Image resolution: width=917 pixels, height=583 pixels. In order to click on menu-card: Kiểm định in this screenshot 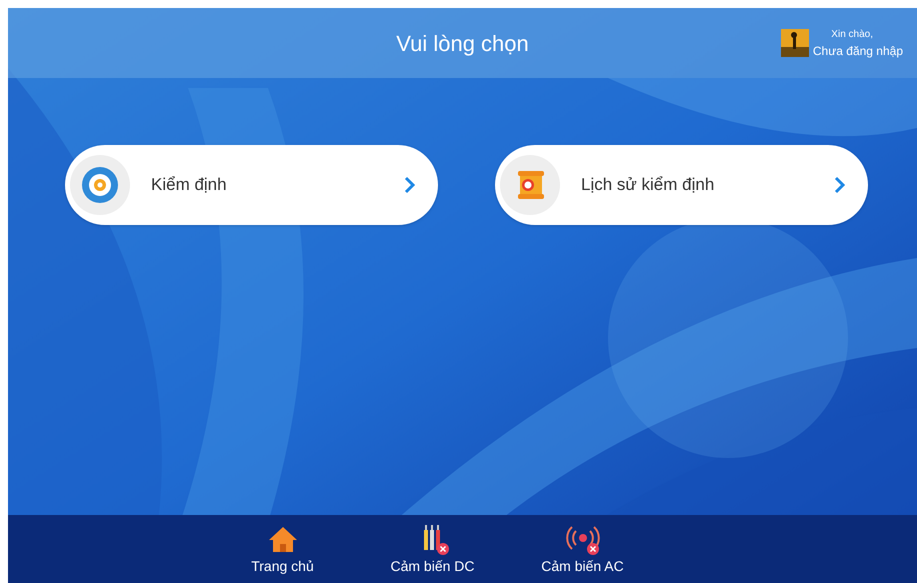, I will do `click(251, 185)`.